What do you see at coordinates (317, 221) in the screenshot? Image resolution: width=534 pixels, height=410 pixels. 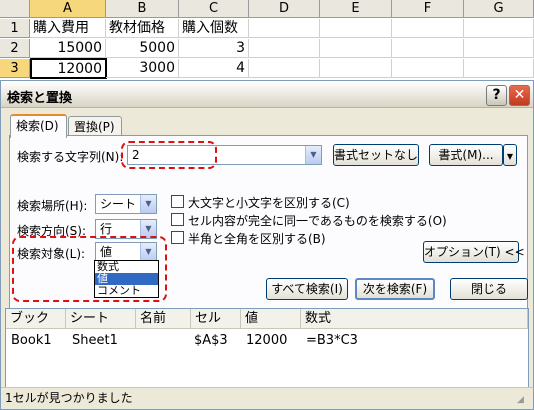 I see `match-entire-cell-label: セル内容が完全に同一であるものを検索する(O)` at bounding box center [317, 221].